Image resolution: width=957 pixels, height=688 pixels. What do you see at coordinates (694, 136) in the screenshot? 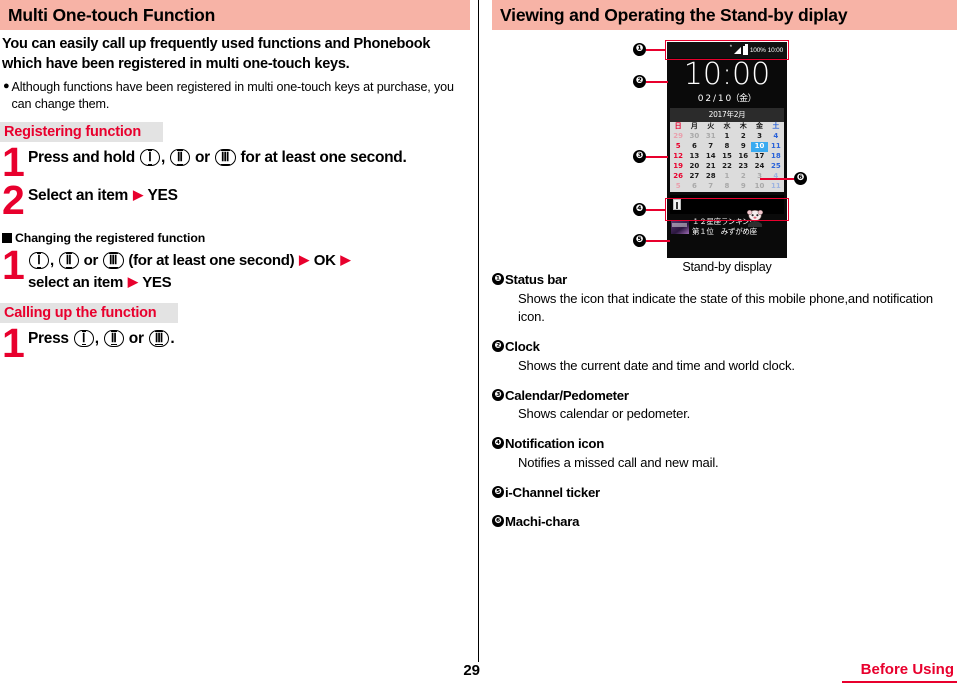
I see `calendar-day: 30` at bounding box center [694, 136].